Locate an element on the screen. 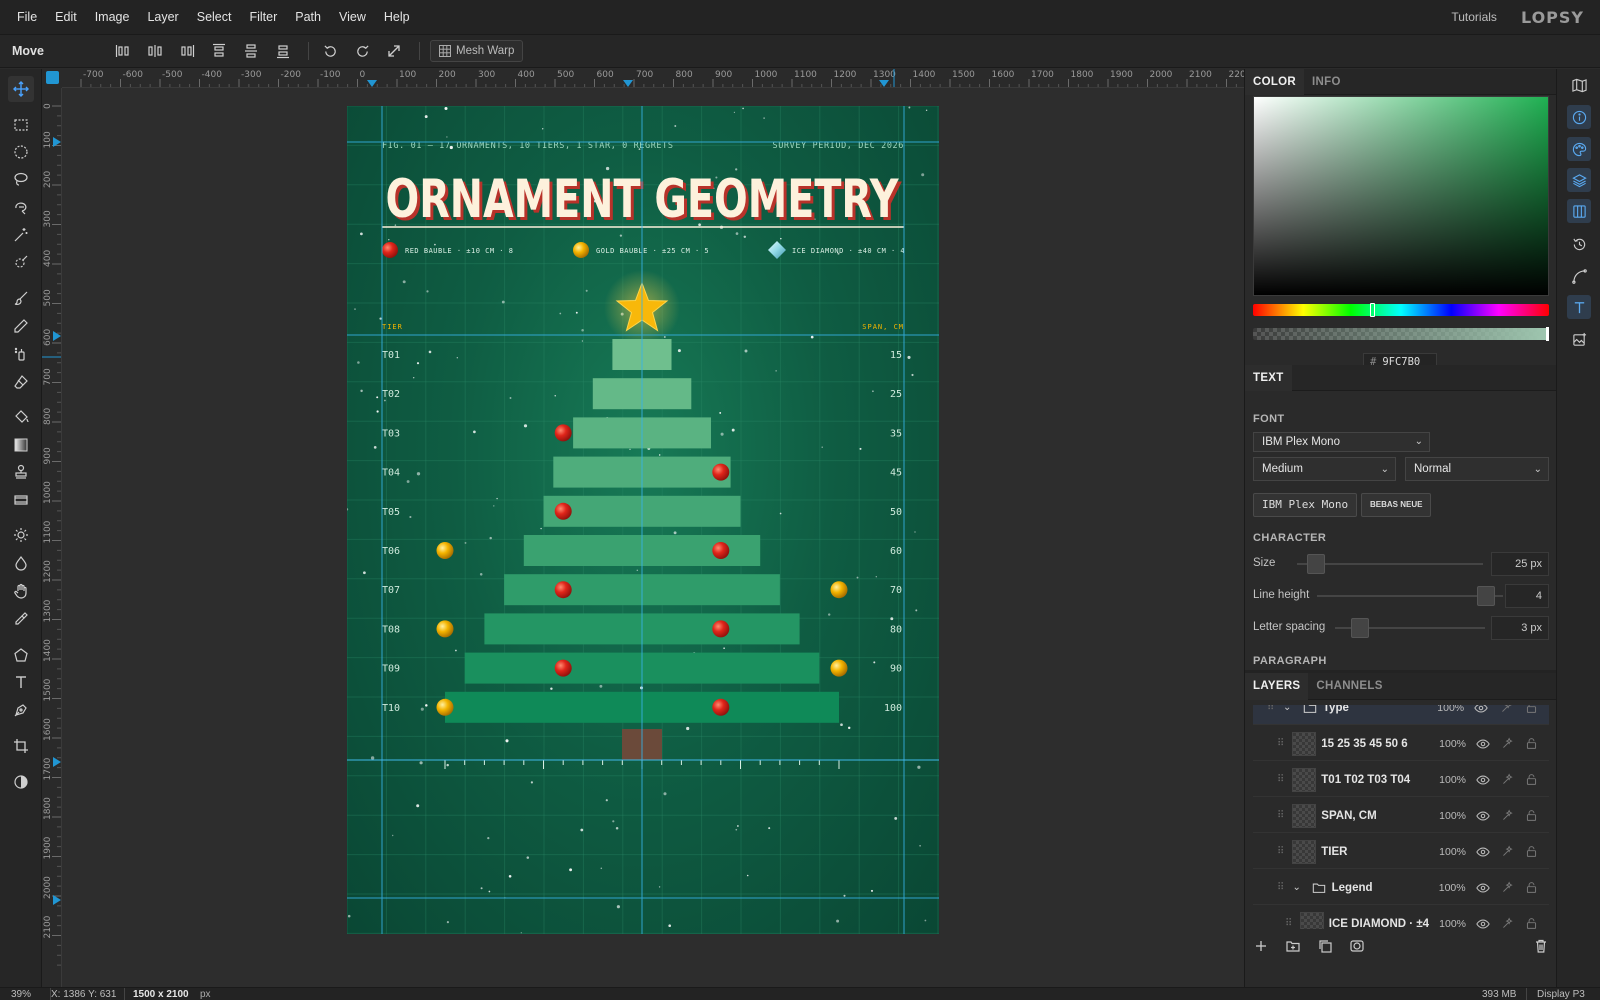 The image size is (1600, 1000). add-layer-icon is located at coordinates (1261, 946).